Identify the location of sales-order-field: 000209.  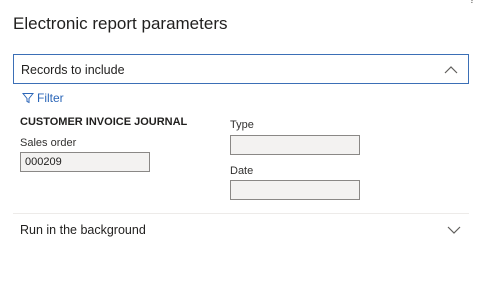
(85, 162).